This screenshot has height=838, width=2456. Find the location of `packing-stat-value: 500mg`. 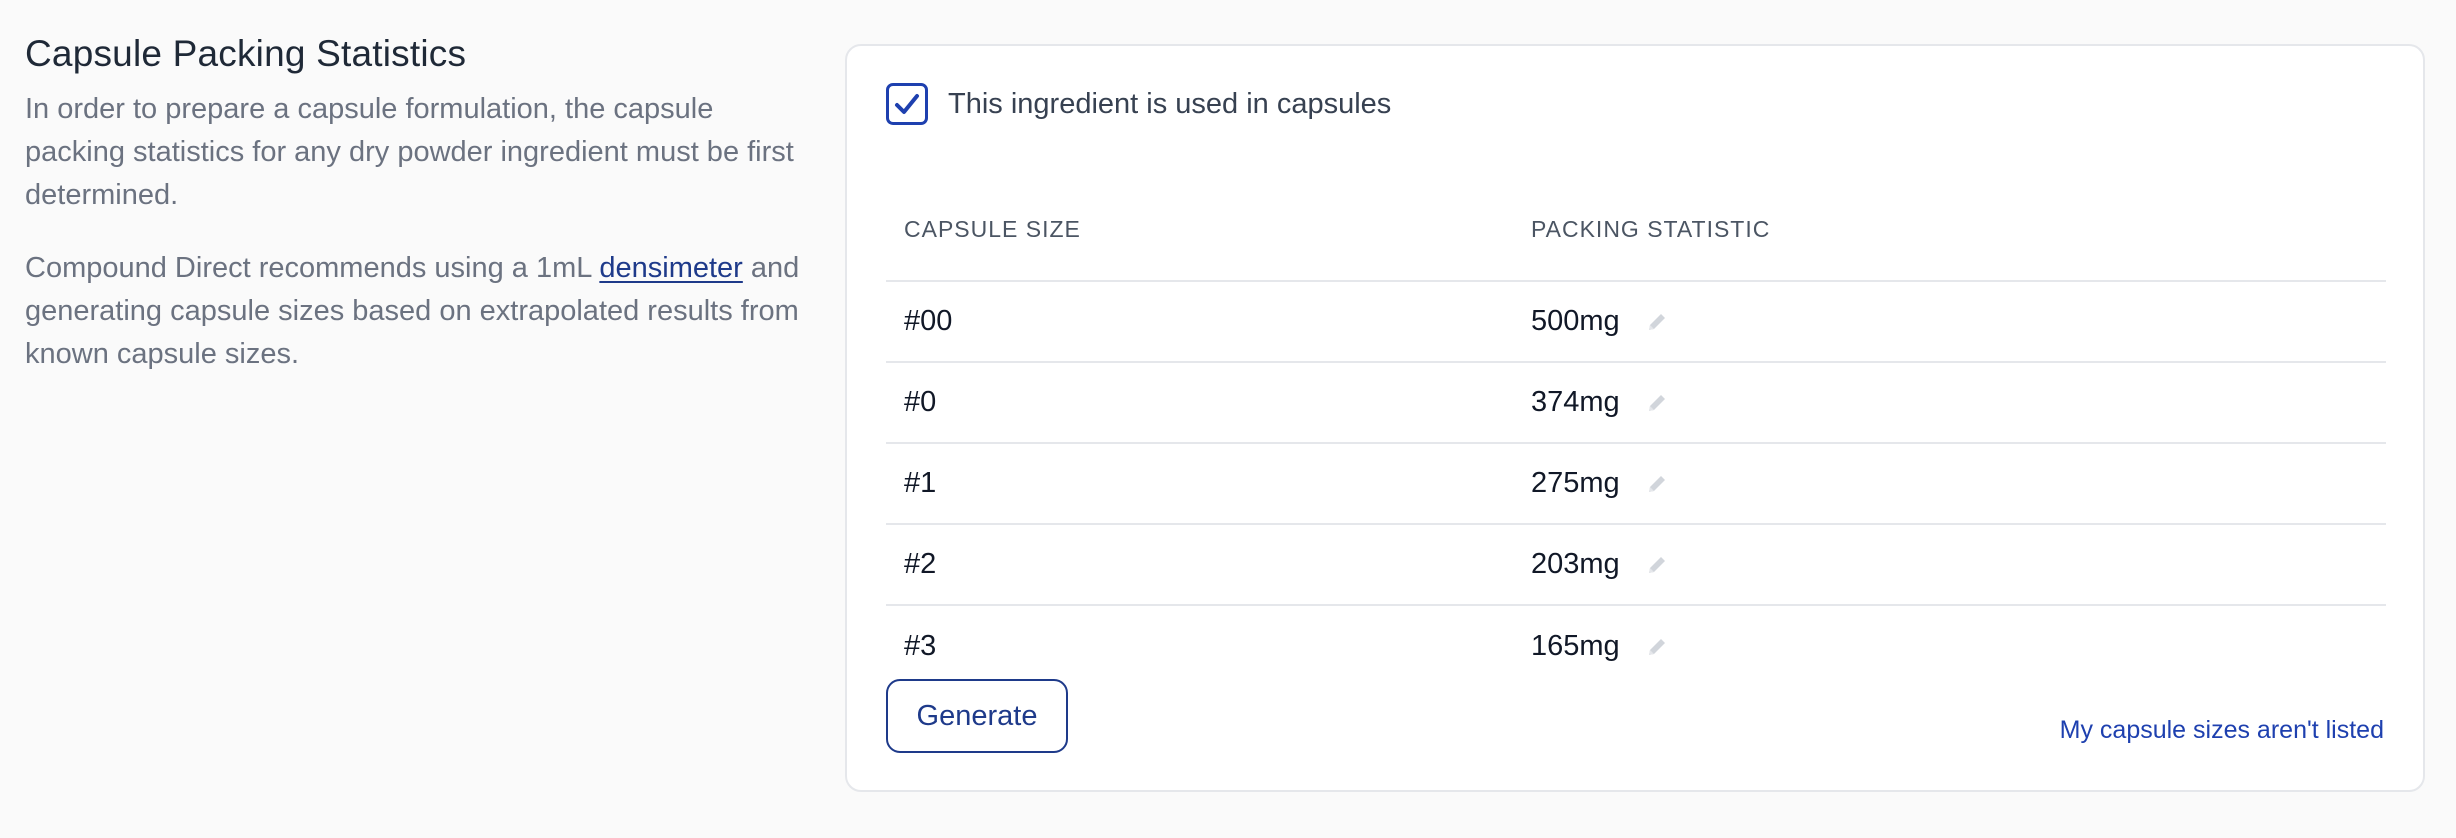

packing-stat-value: 500mg is located at coordinates (1575, 321).